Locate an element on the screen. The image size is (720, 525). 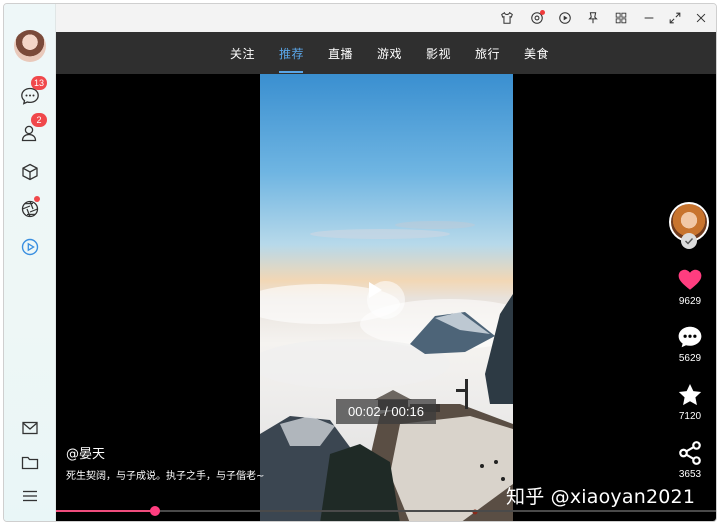
contacts-badge: 2 is located at coordinates (39, 120).